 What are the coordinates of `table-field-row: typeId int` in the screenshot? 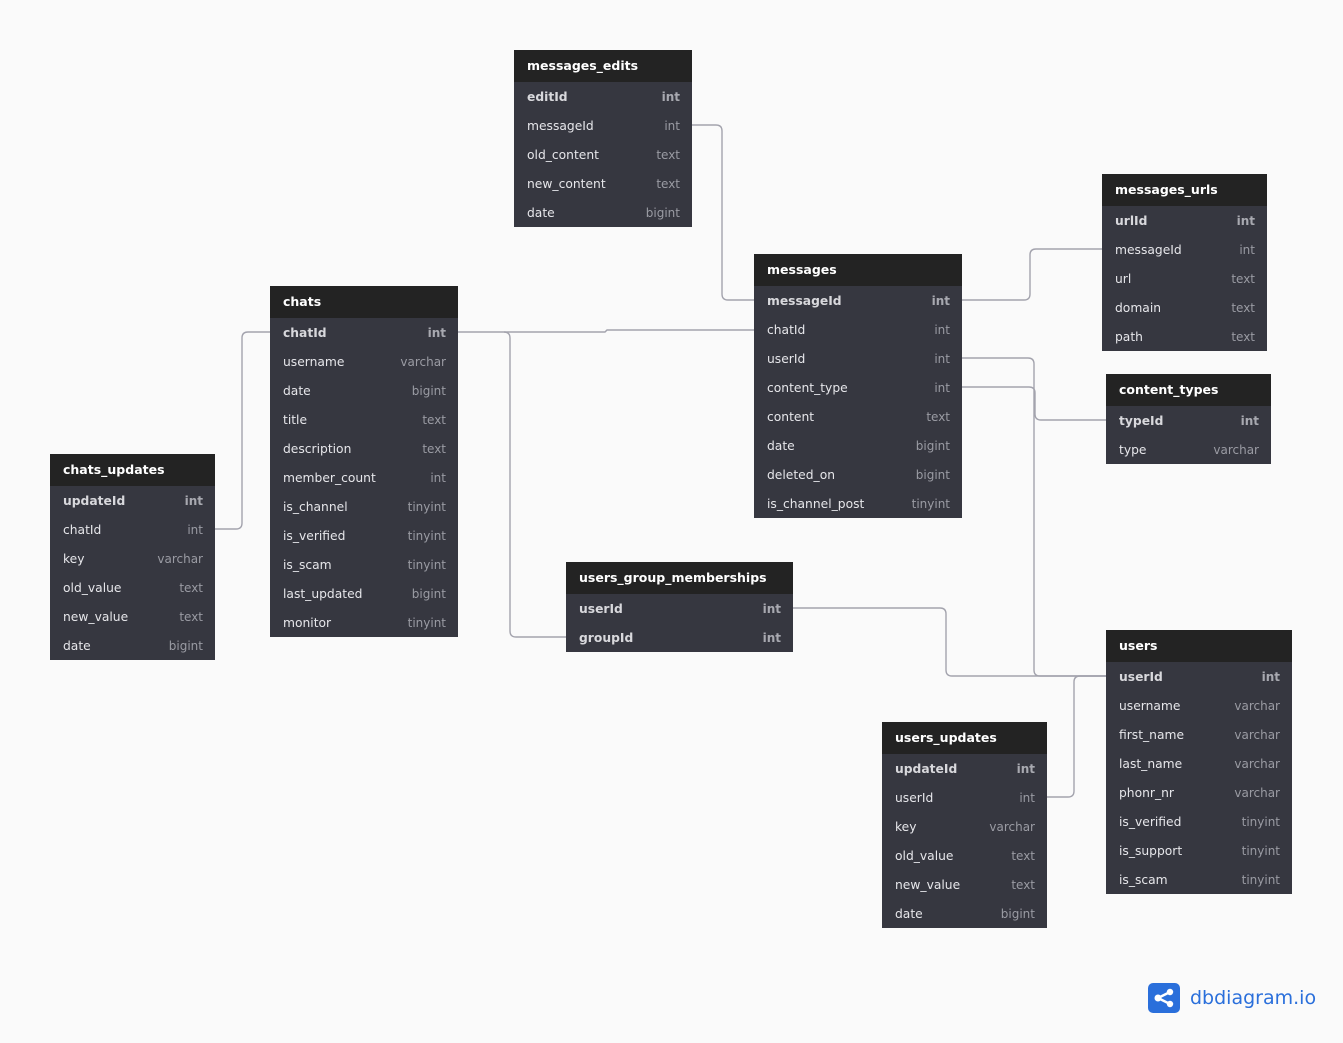 It's located at (1188, 420).